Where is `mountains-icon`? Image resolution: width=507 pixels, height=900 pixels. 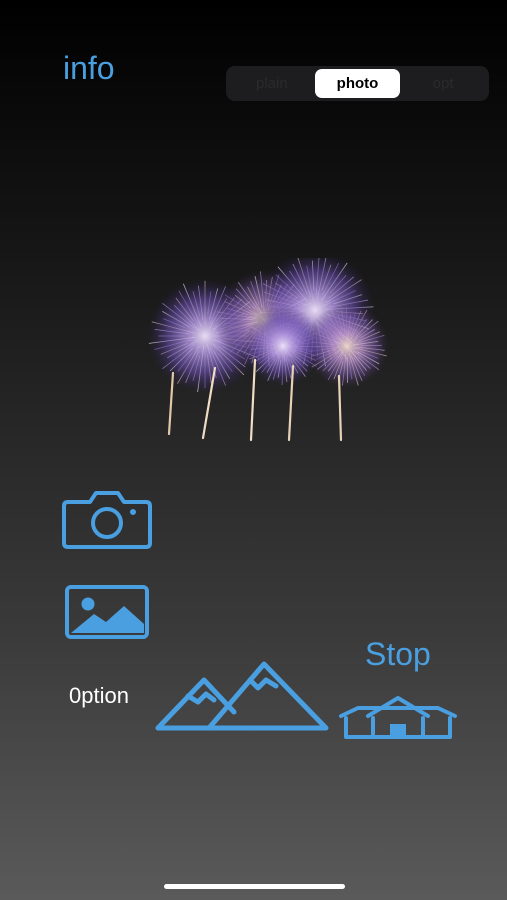
mountains-icon is located at coordinates (243, 696).